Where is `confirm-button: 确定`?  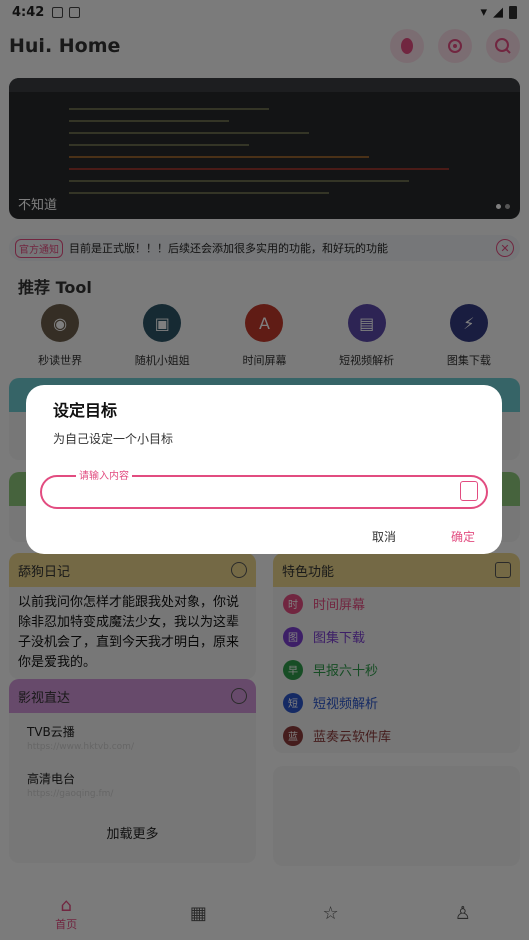
confirm-button: 确定 is located at coordinates (463, 536).